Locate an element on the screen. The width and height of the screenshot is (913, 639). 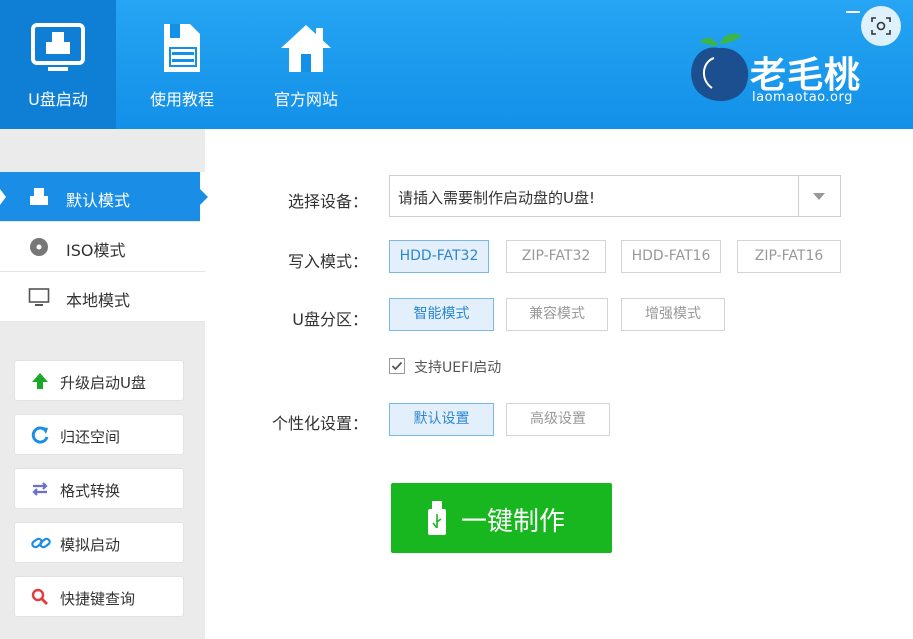
lens-button is located at coordinates (881, 26).